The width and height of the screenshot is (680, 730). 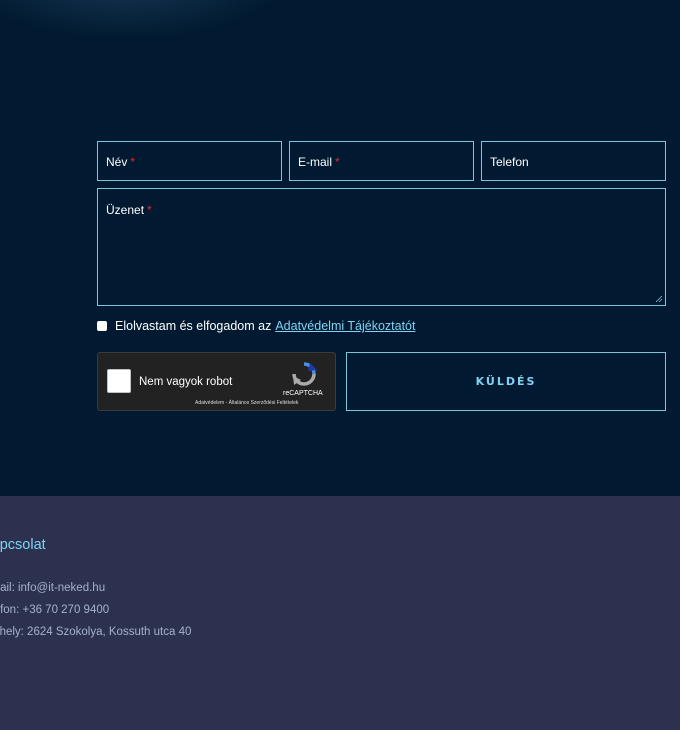 I want to click on email-input: E-mail *, so click(x=381, y=161).